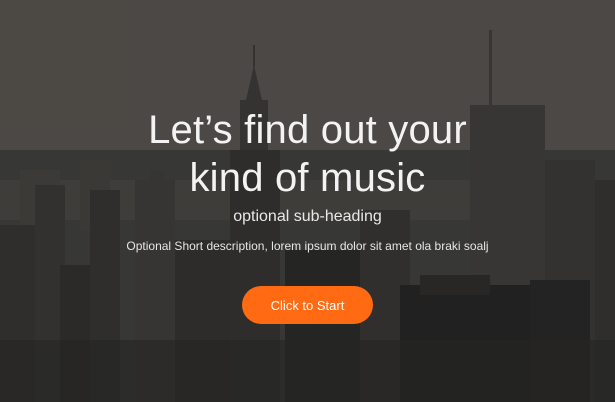  I want to click on click-to-start-button: Click to Start, so click(307, 305).